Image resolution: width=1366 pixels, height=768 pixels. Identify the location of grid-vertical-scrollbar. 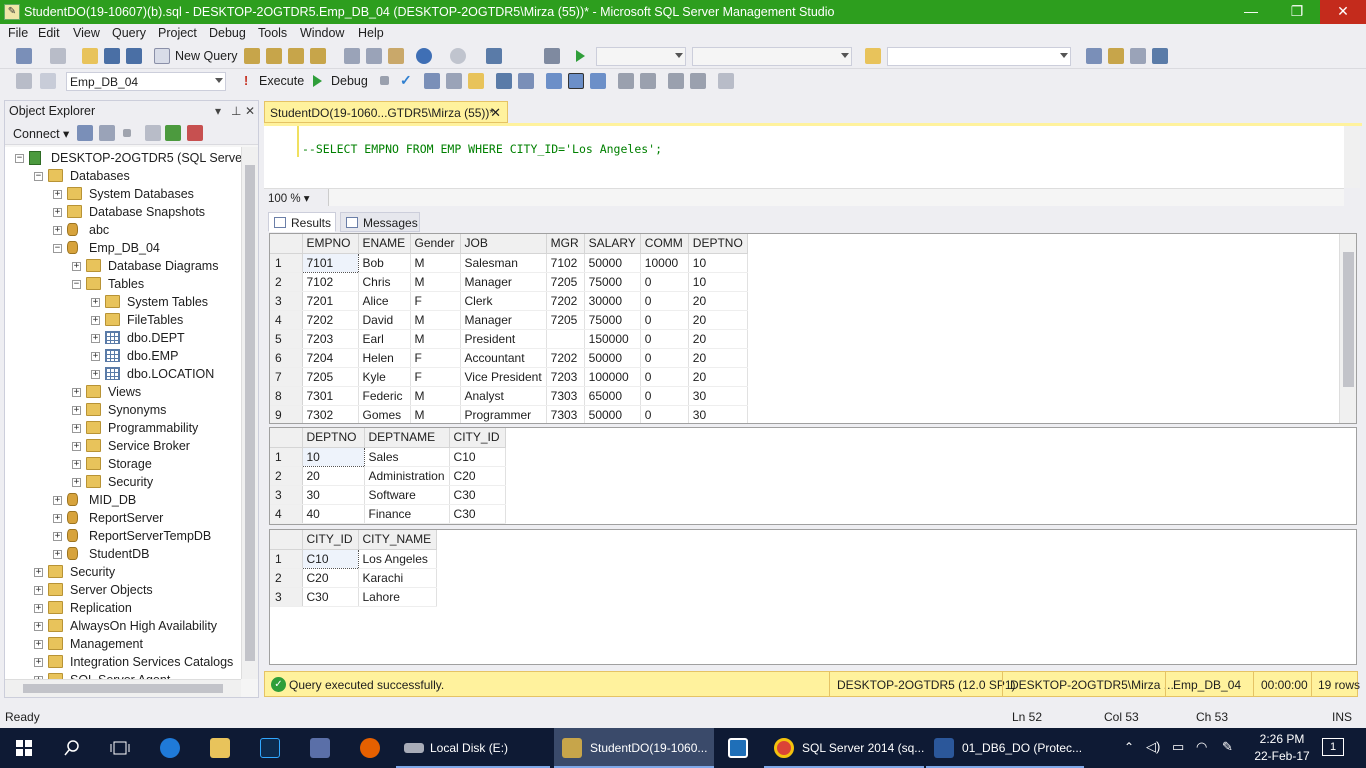
(1347, 328).